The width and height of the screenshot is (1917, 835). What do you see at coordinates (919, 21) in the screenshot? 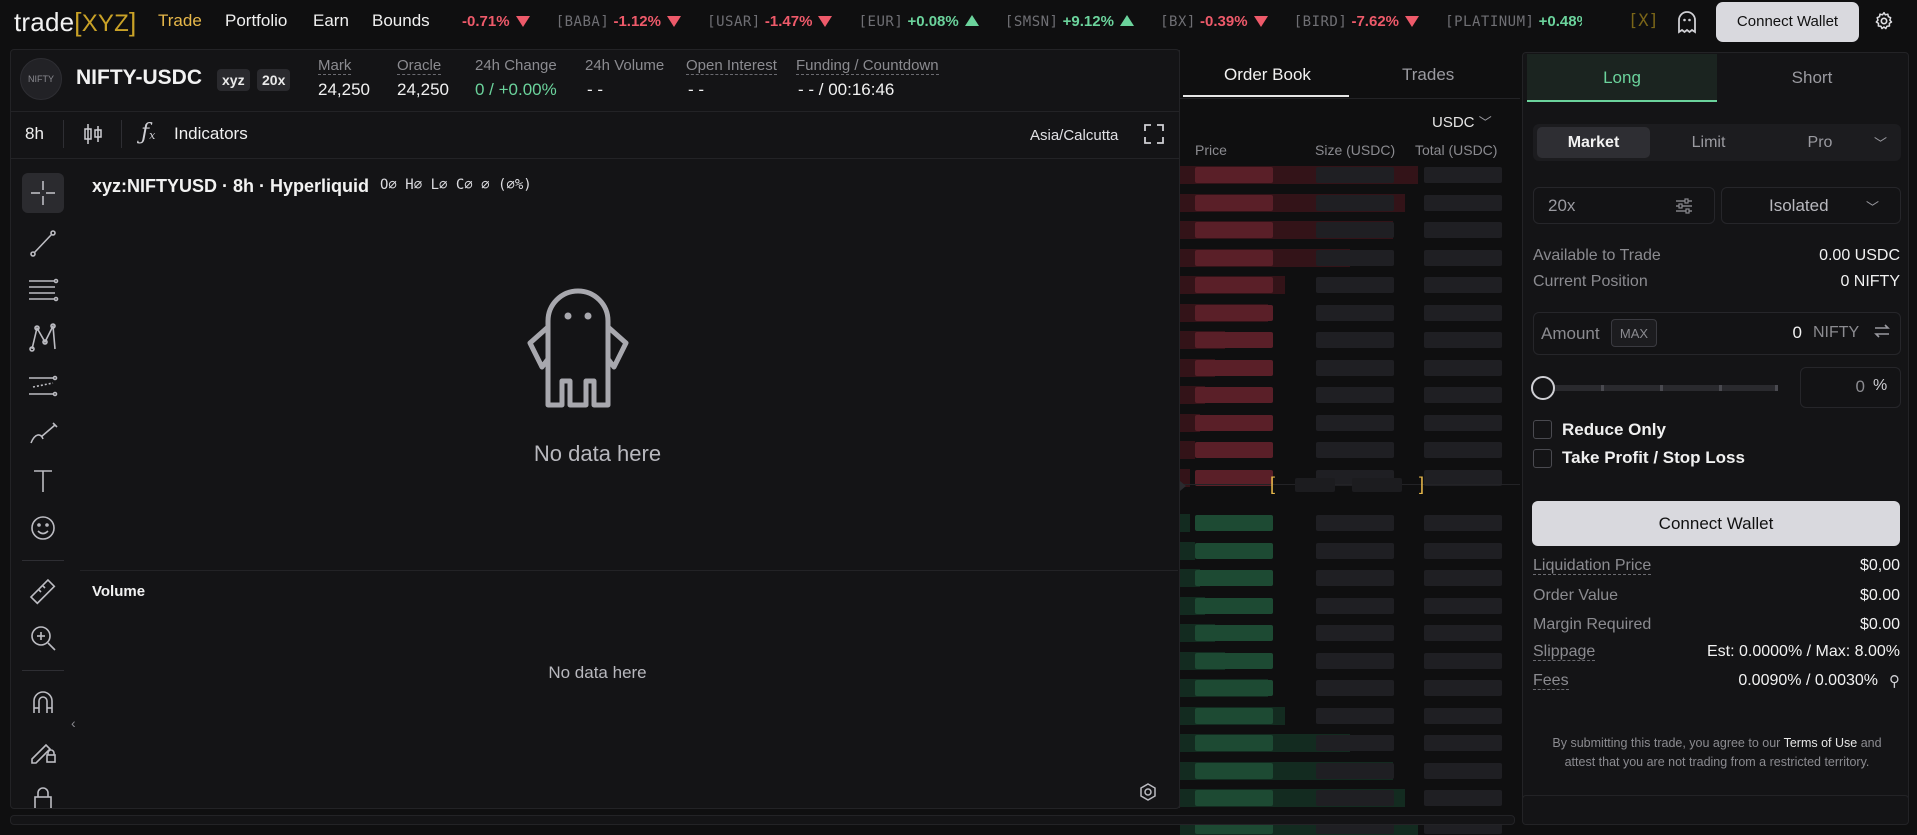
I see `ticker-item: [EUR] +0.08%` at bounding box center [919, 21].